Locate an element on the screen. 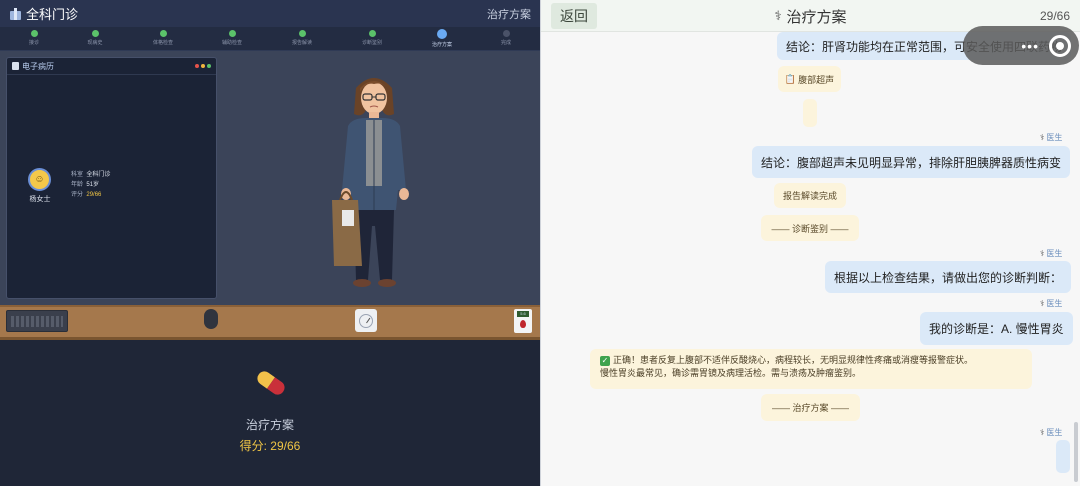 Image resolution: width=1080 pixels, height=486 pixels. tag-ultrasound: 📋 腹部超声 is located at coordinates (809, 79).